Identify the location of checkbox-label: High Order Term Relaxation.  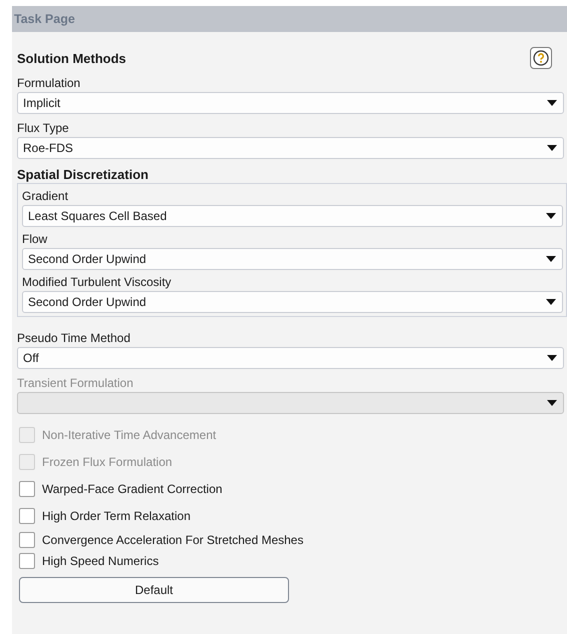
(116, 515).